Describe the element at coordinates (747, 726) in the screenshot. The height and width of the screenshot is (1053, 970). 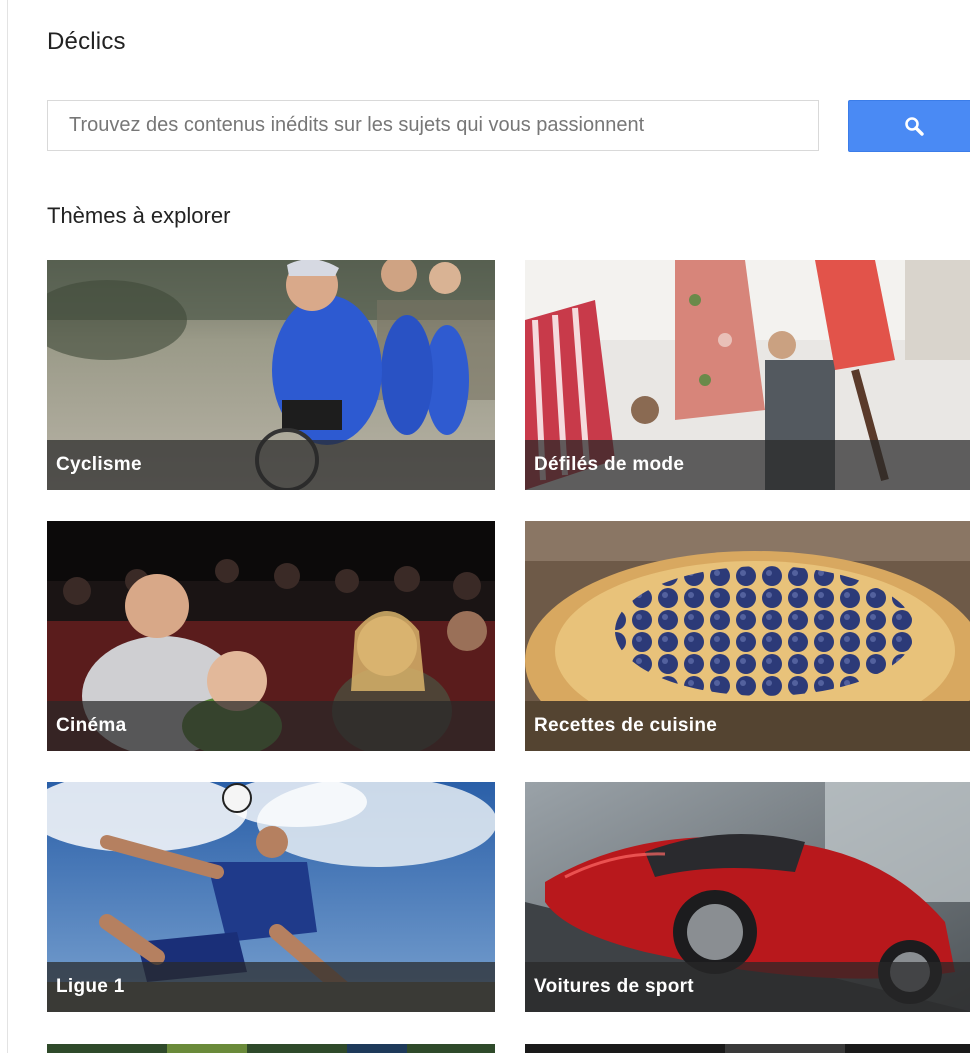
I see `topic-label: Recettes de cuisine` at that location.